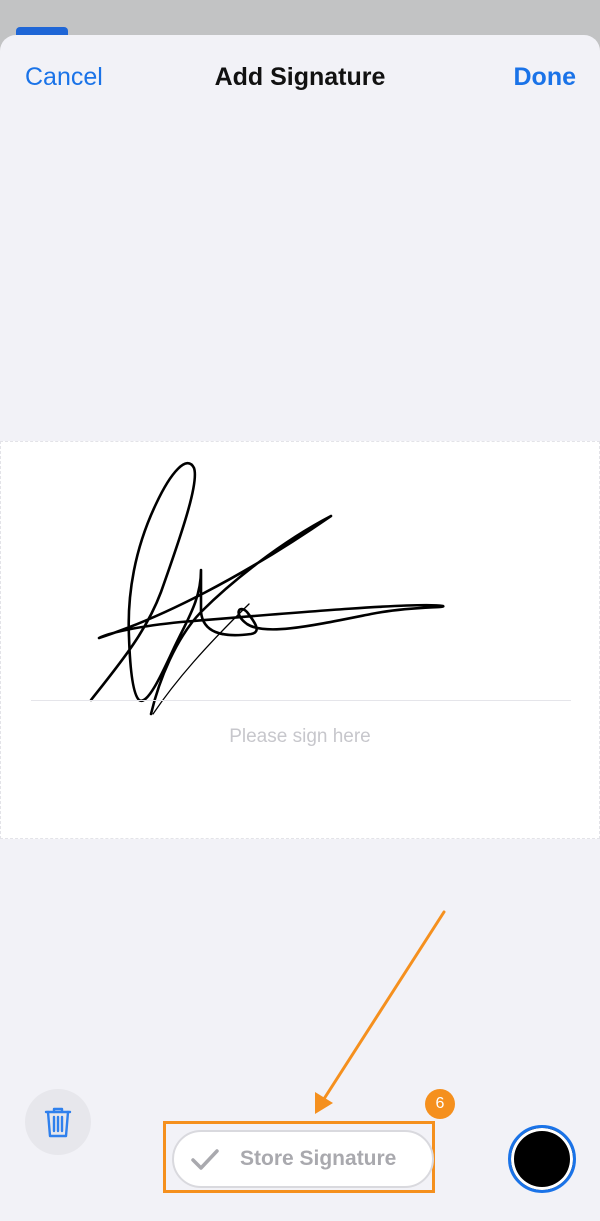  I want to click on clear-signature-button, so click(58, 1122).